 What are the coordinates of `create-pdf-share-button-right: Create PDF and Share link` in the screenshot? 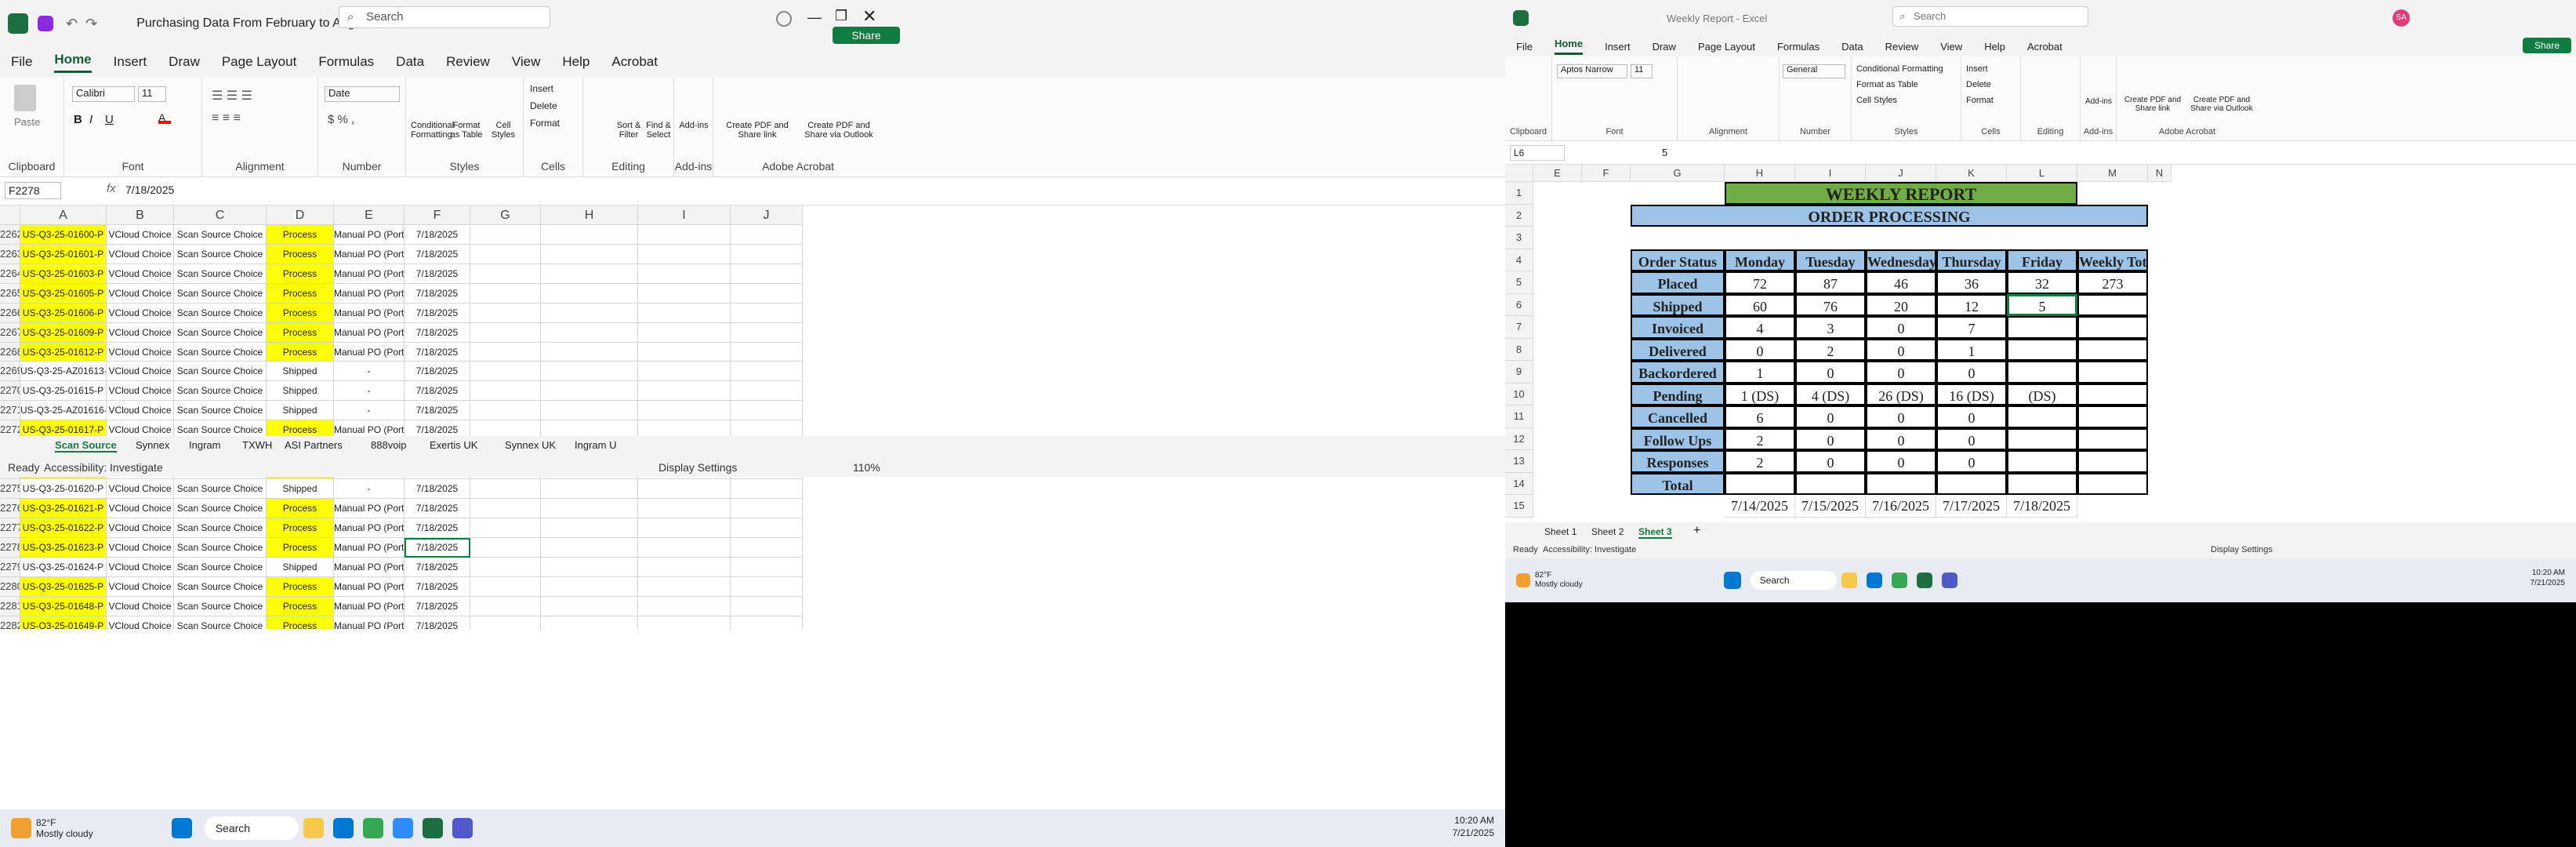 It's located at (2153, 104).